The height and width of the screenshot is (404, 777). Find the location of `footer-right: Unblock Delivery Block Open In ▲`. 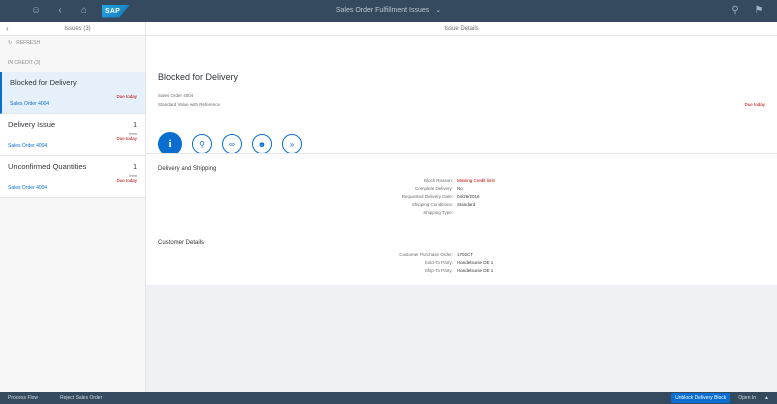

footer-right: Unblock Delivery Block Open In ▲ is located at coordinates (720, 398).